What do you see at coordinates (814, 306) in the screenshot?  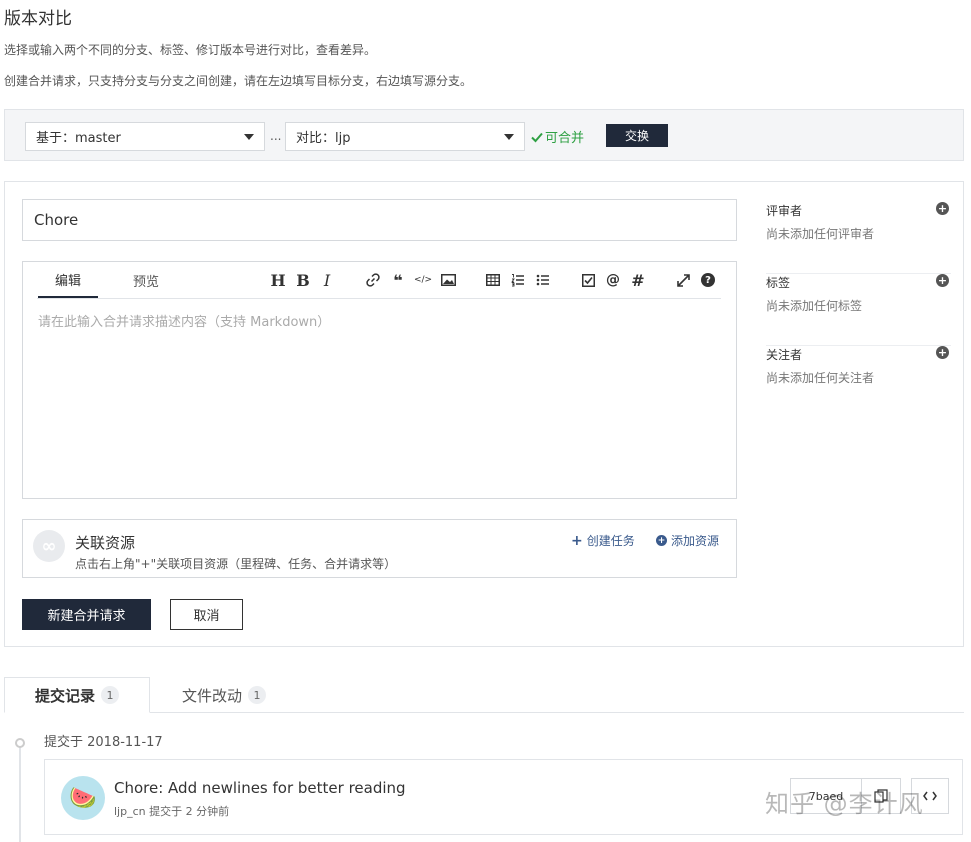 I see `labels-empty: 尚未添加任何标签` at bounding box center [814, 306].